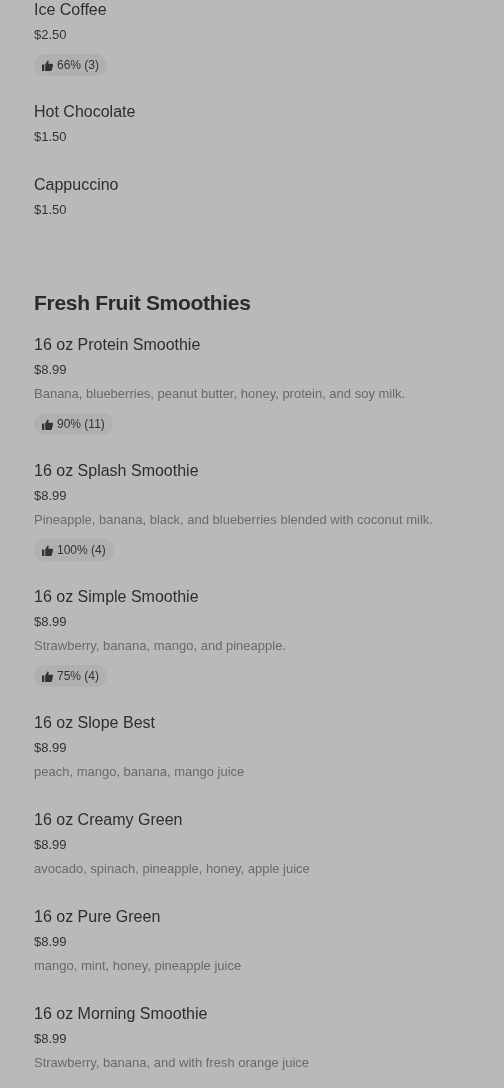 This screenshot has height=1088, width=504. Describe the element at coordinates (259, 112) in the screenshot. I see `item-name: Hot Chocolate` at that location.